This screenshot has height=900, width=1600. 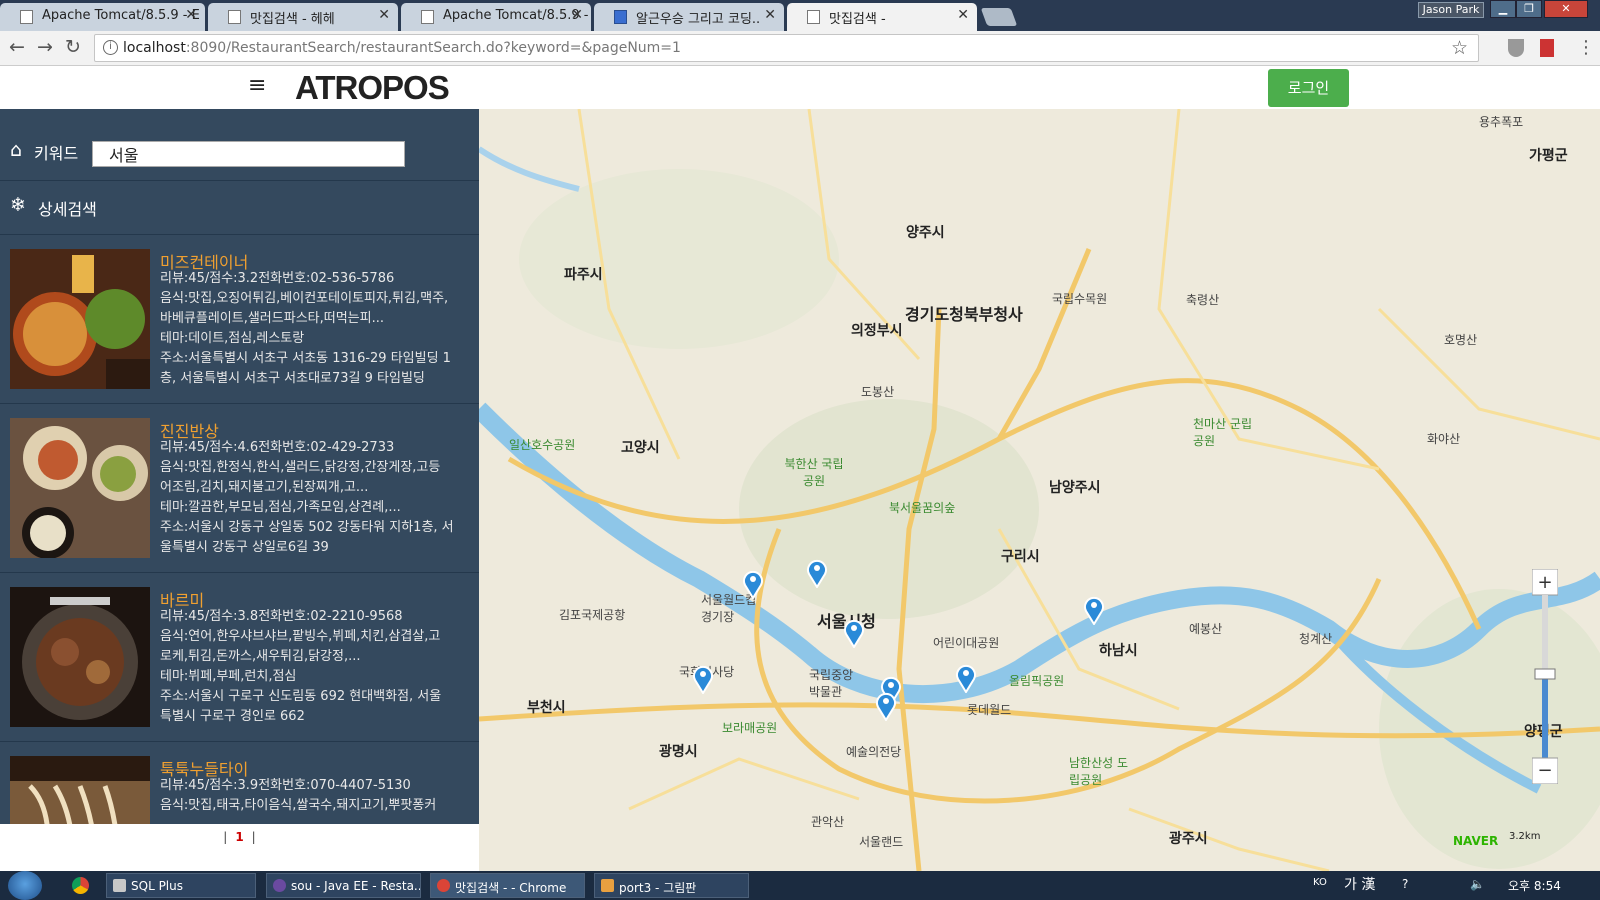 What do you see at coordinates (1503, 9) in the screenshot?
I see `minimize-icon: ▁` at bounding box center [1503, 9].